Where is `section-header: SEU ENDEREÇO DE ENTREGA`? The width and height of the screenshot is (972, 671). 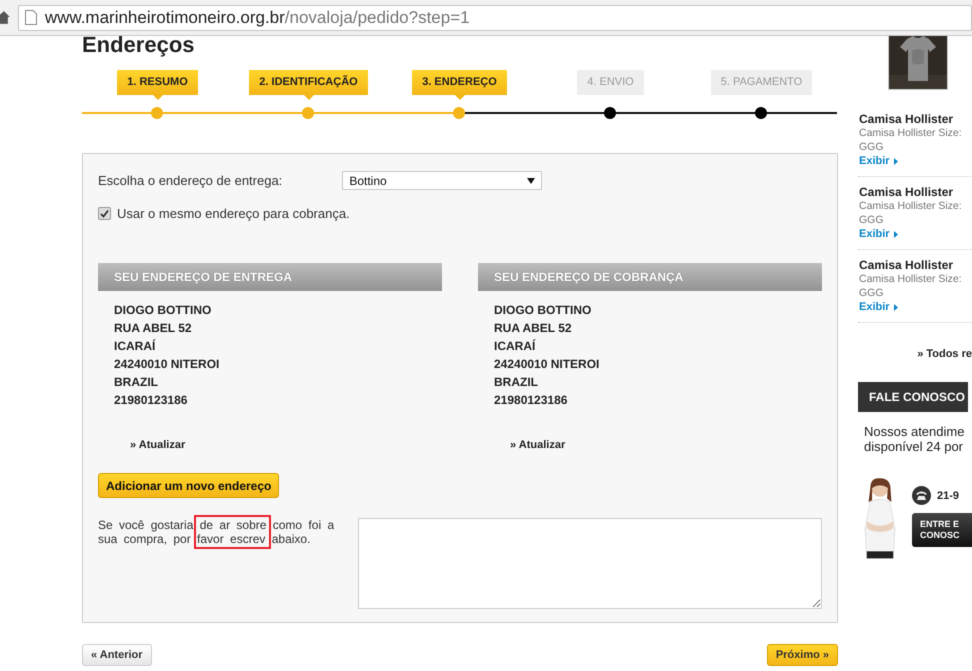
section-header: SEU ENDEREÇO DE ENTREGA is located at coordinates (270, 277).